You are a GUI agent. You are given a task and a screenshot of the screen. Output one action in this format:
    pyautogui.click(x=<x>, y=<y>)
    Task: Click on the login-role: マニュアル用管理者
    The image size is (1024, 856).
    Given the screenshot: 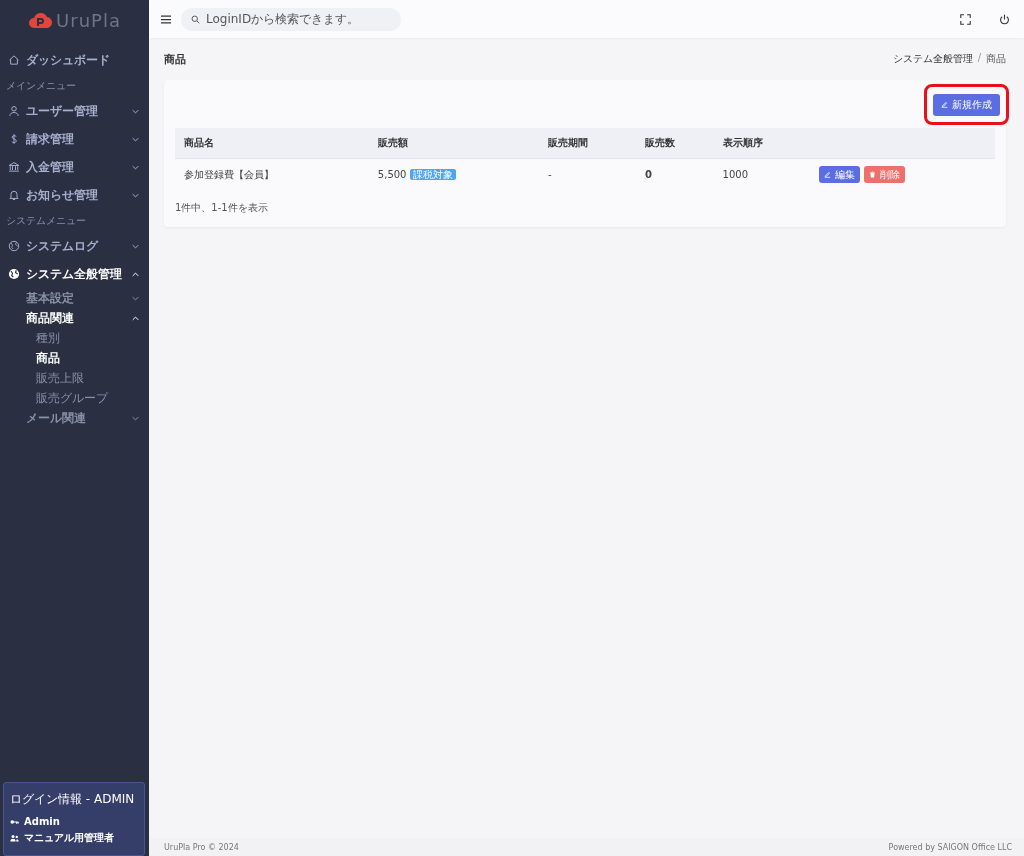 What is the action you would take?
    pyautogui.click(x=69, y=838)
    